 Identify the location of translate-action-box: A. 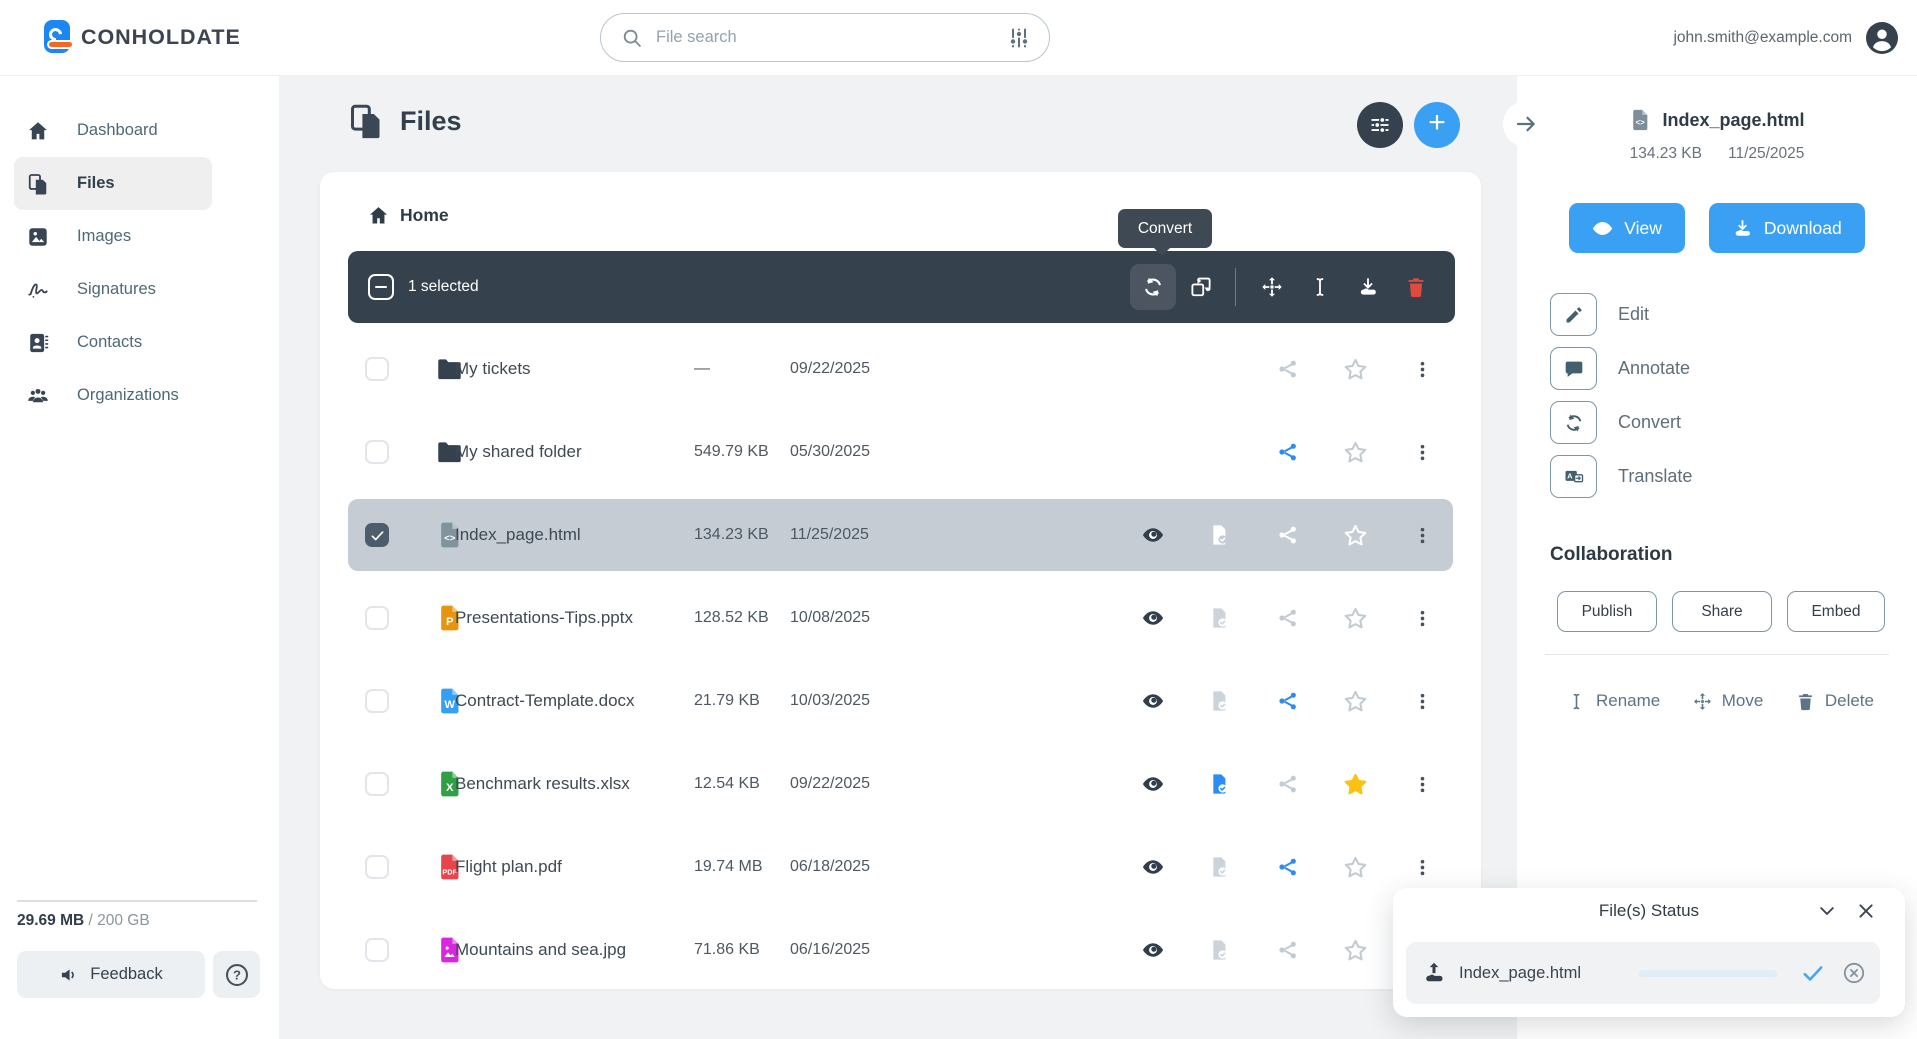
(1573, 476).